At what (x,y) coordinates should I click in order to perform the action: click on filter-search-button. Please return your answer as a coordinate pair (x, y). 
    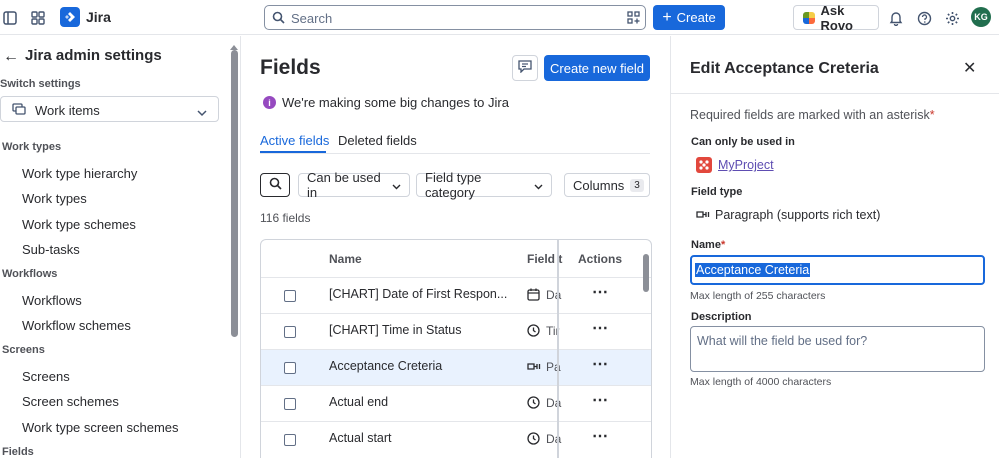
    Looking at the image, I should click on (275, 185).